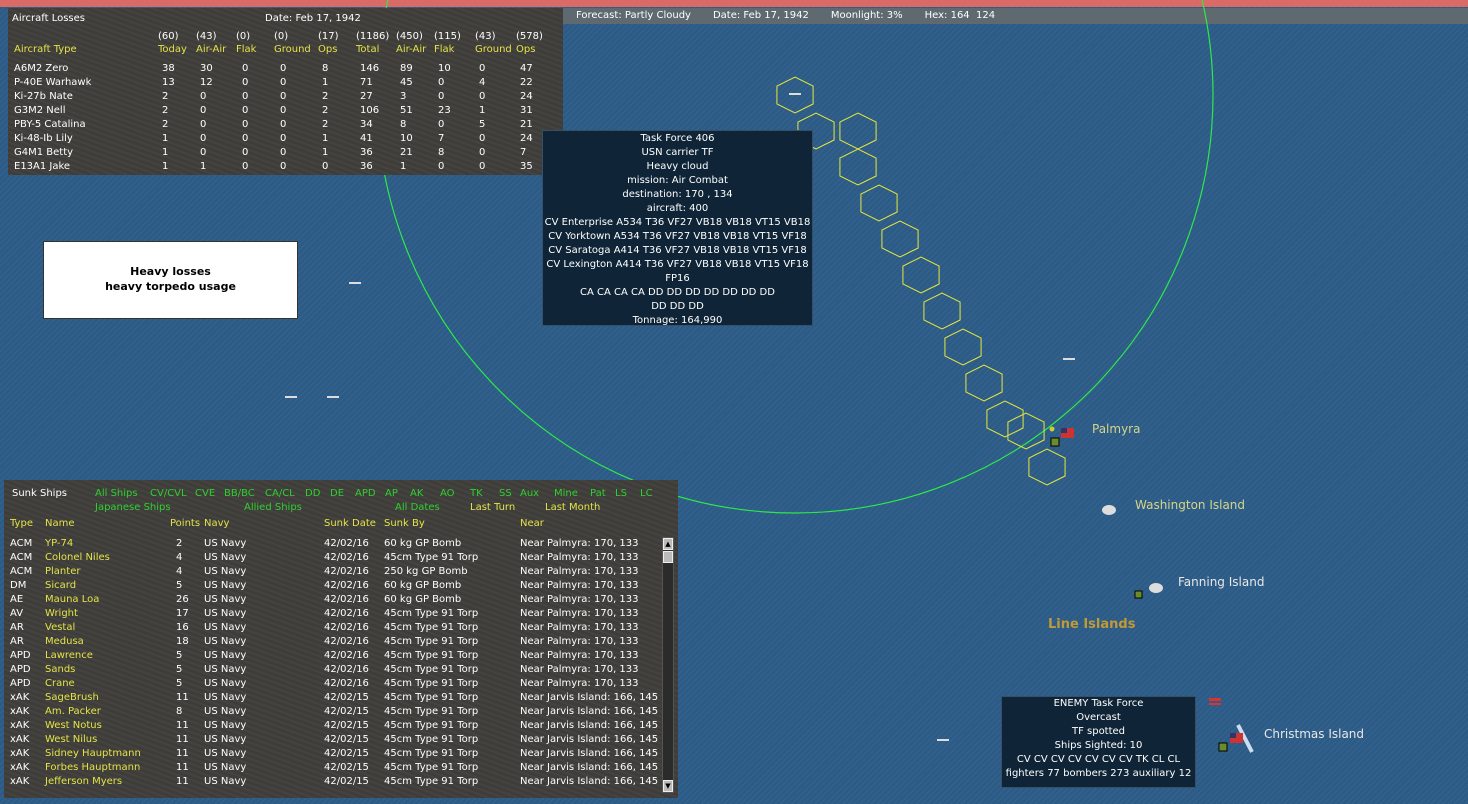  What do you see at coordinates (185, 523) in the screenshot?
I see `column-header: Points` at bounding box center [185, 523].